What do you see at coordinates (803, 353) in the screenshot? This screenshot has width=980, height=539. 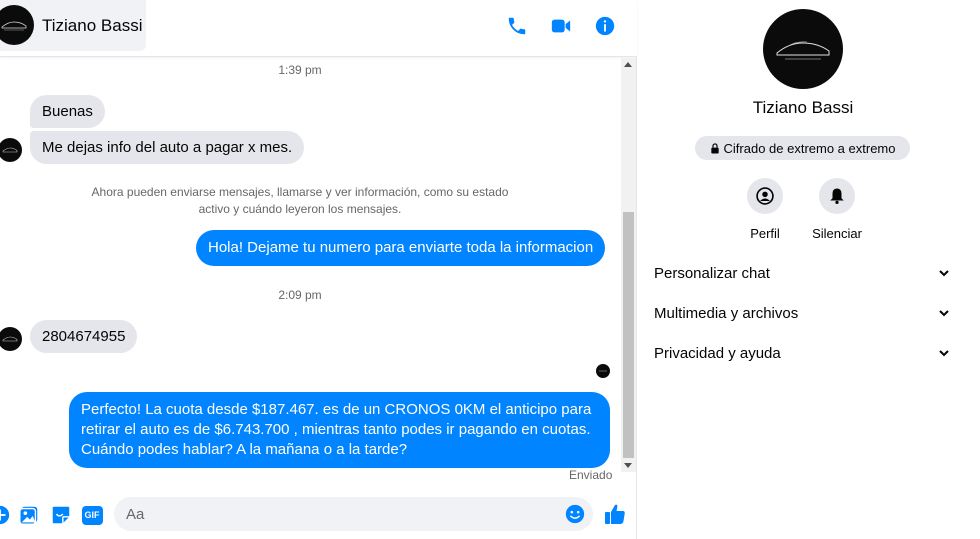 I see `privacy-support-section: Privacidad y ayuda` at bounding box center [803, 353].